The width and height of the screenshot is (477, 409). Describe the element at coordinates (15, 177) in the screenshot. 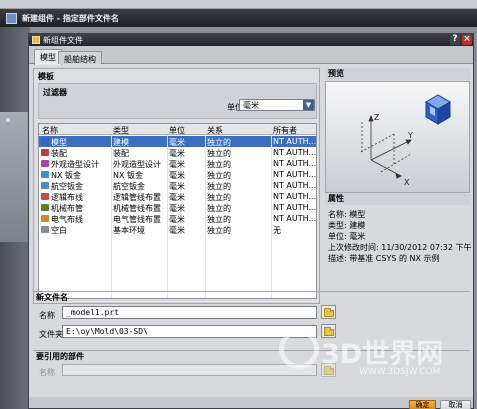

I see `background-model` at that location.